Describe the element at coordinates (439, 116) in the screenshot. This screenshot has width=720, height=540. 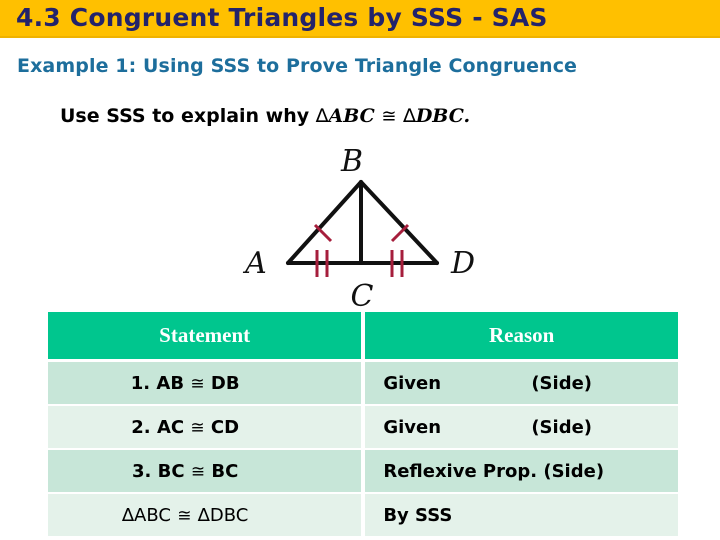
I see `prompt-triangle-dbc: DBC` at that location.